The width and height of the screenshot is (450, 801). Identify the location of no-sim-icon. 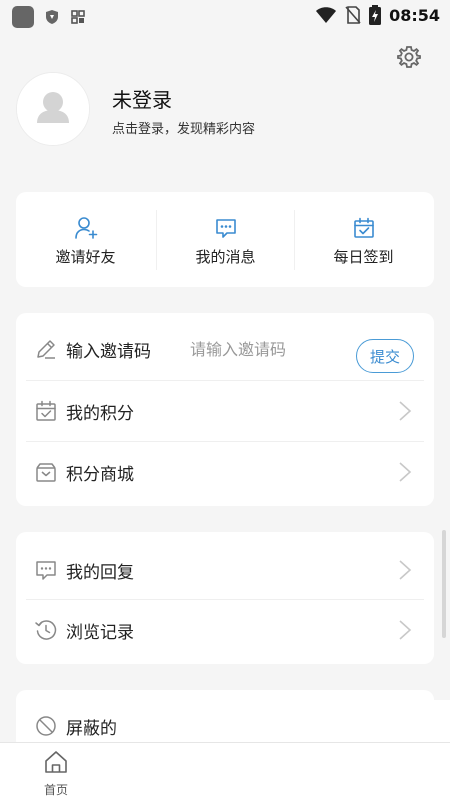
(353, 15).